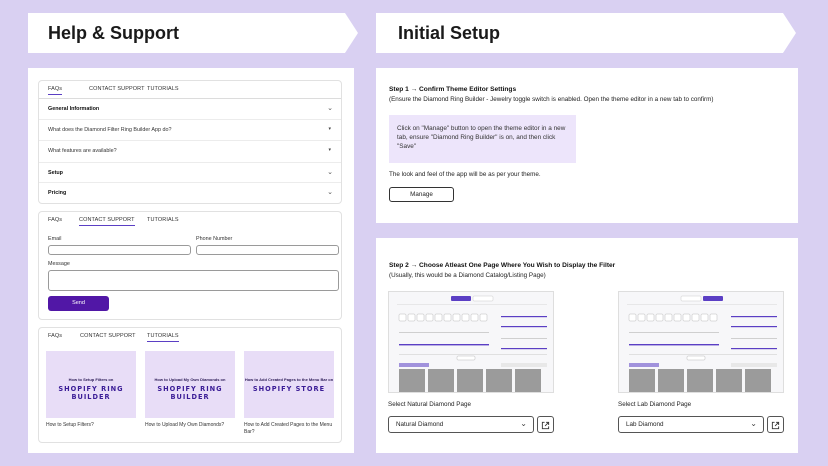 The height and width of the screenshot is (466, 828). I want to click on selected-value: Lab Diamond, so click(645, 424).